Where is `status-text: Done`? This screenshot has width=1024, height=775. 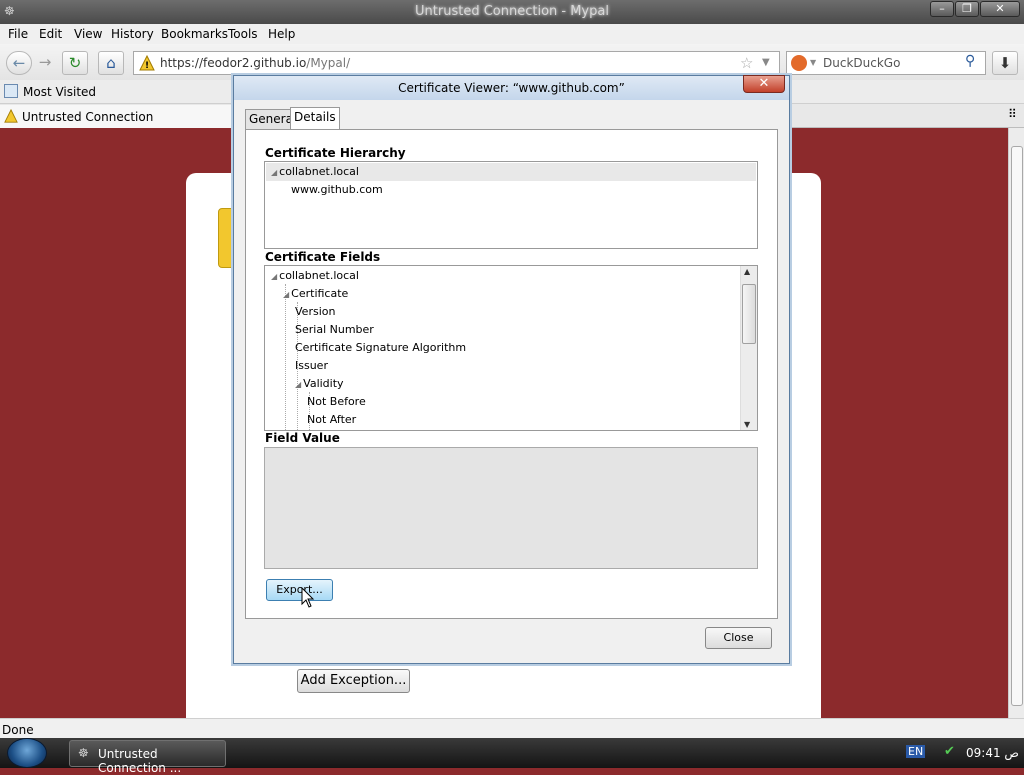
status-text: Done is located at coordinates (18, 730).